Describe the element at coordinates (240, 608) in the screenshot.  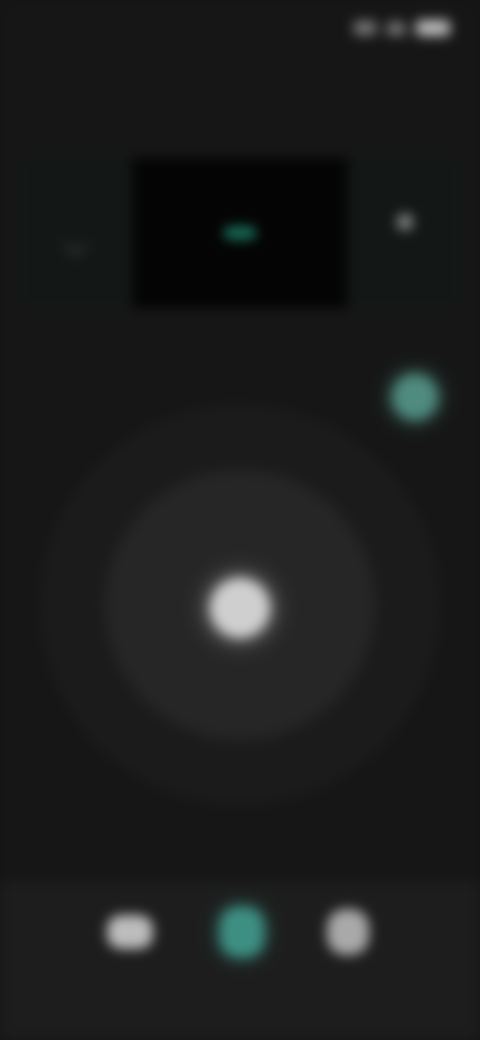
I see `joystick-knob` at that location.